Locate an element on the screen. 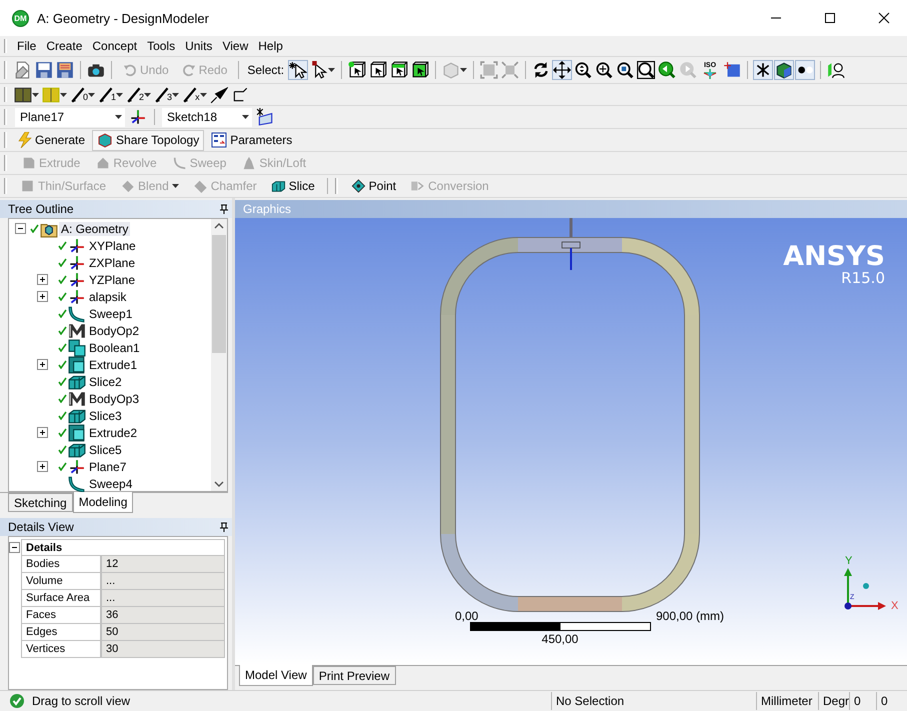 The image size is (907, 711). tree-item: Extrude1 is located at coordinates (113, 365).